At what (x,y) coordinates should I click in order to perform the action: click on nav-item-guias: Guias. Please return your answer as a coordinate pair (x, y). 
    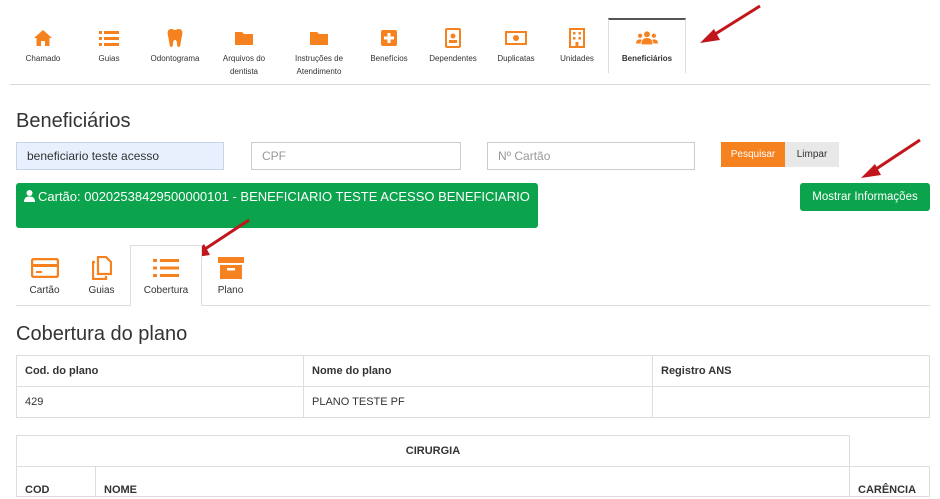
    Looking at the image, I should click on (109, 48).